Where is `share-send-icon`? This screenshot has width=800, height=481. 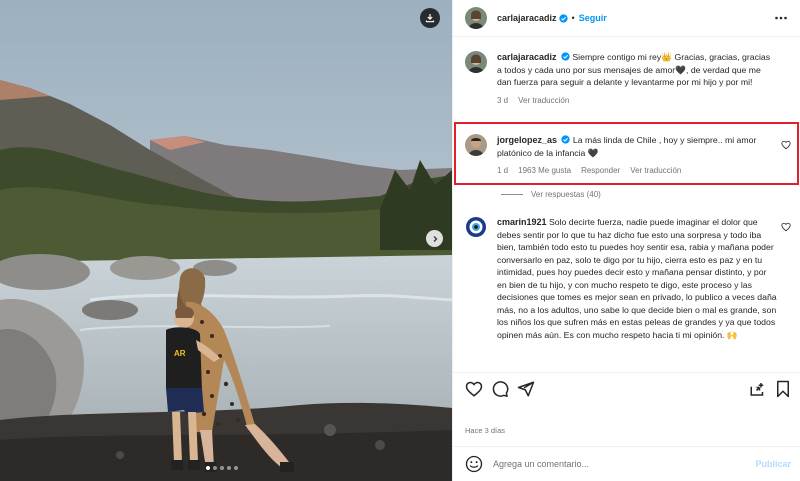
share-send-icon is located at coordinates (526, 389).